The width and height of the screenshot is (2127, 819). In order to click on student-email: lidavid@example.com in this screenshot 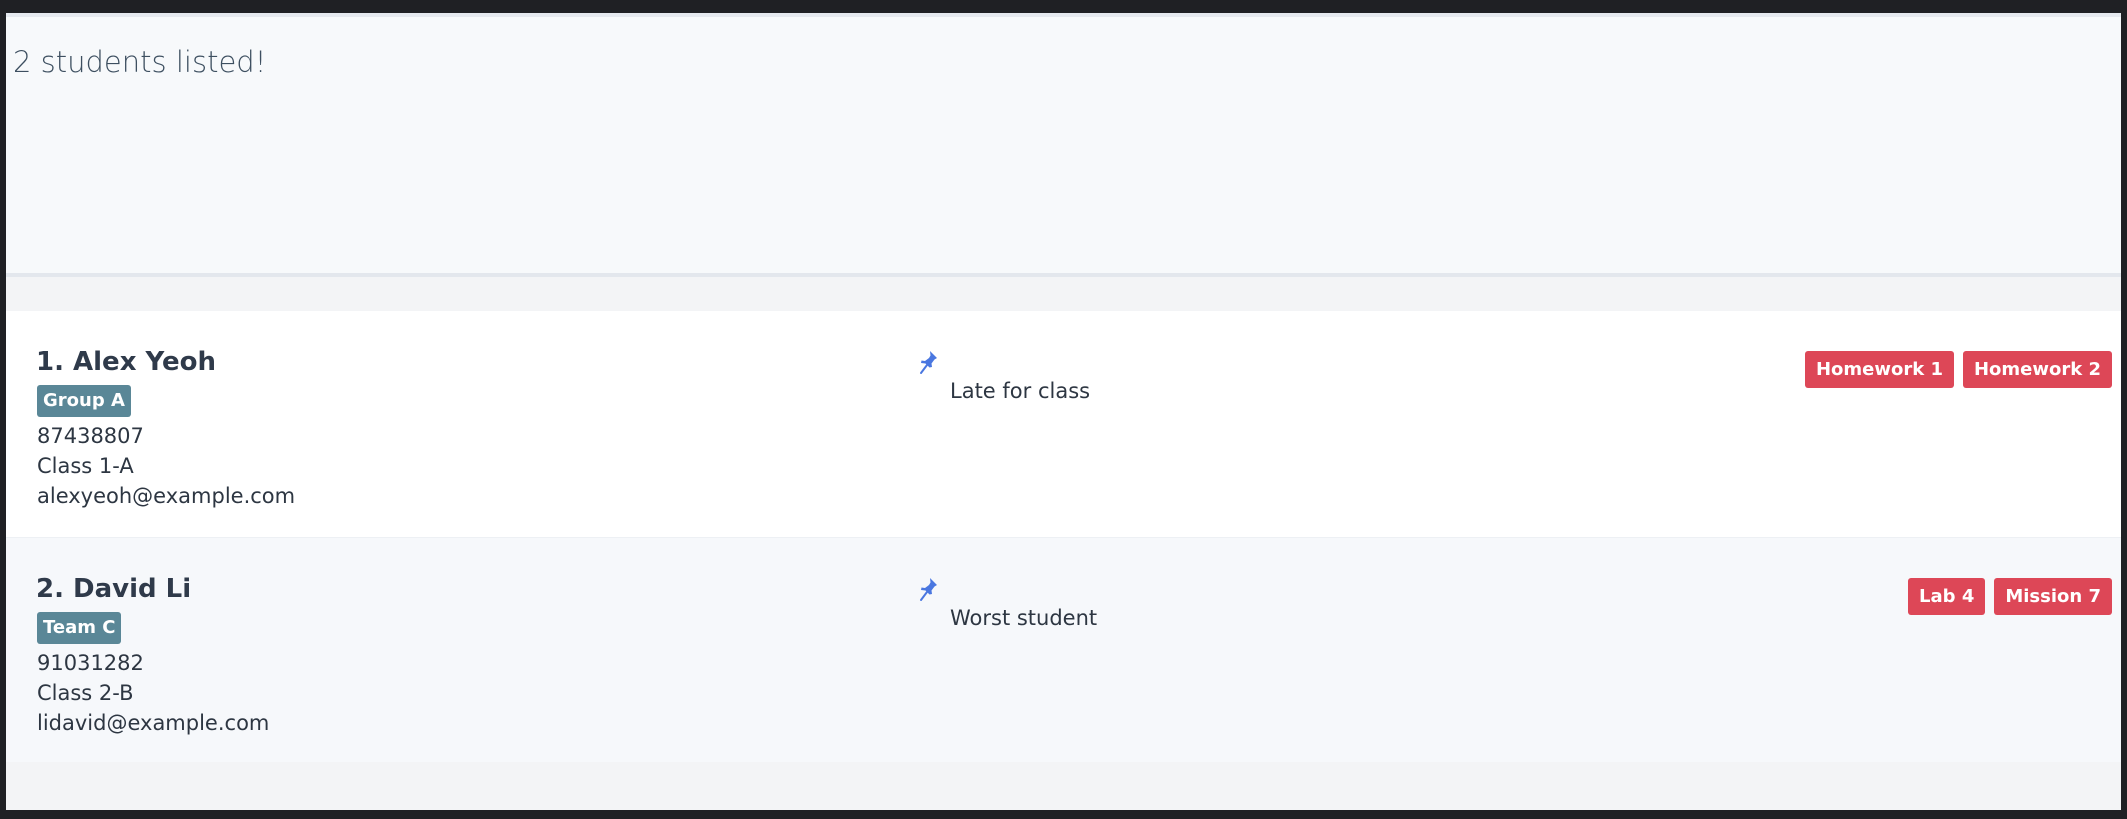, I will do `click(153, 723)`.